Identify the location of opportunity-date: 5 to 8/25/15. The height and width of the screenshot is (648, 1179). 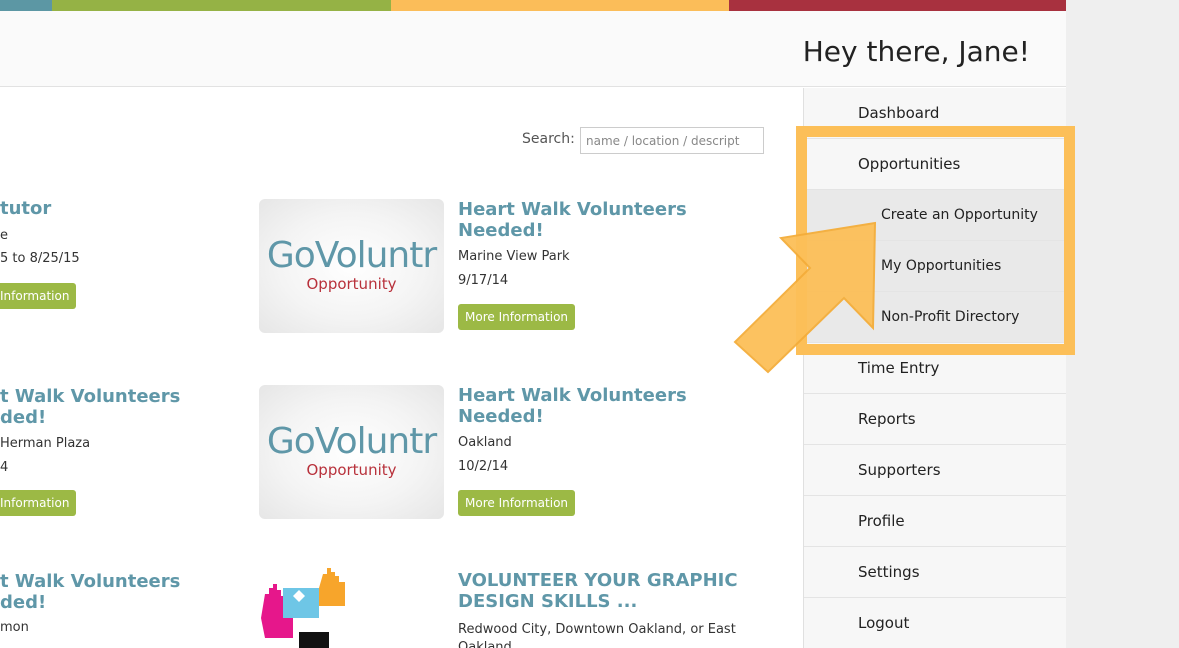
(40, 258).